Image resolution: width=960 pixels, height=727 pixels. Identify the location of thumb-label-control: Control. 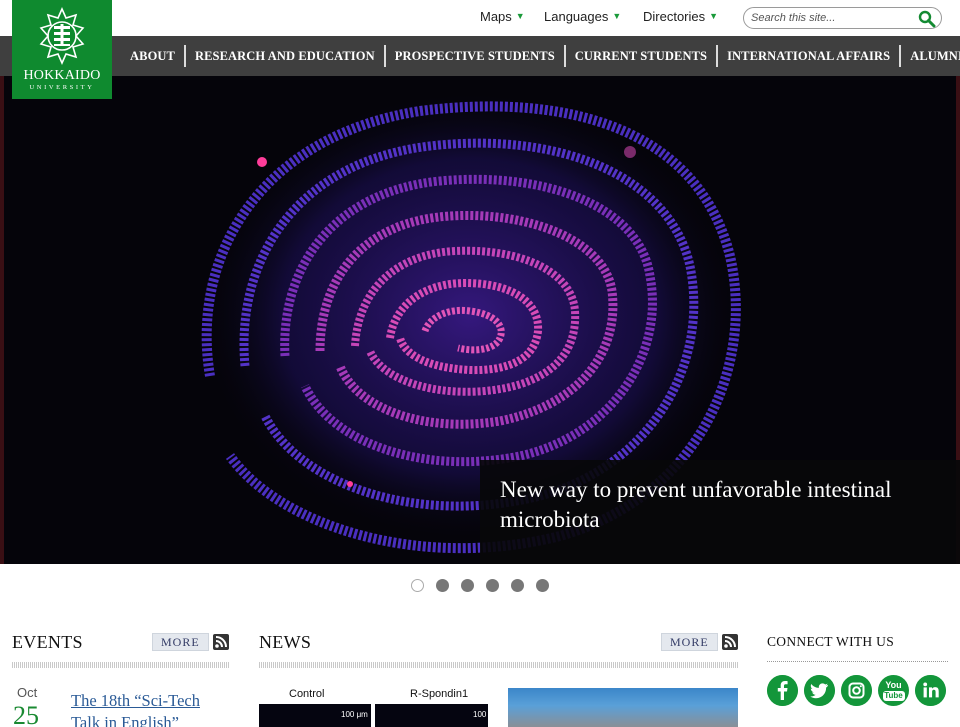
(307, 694).